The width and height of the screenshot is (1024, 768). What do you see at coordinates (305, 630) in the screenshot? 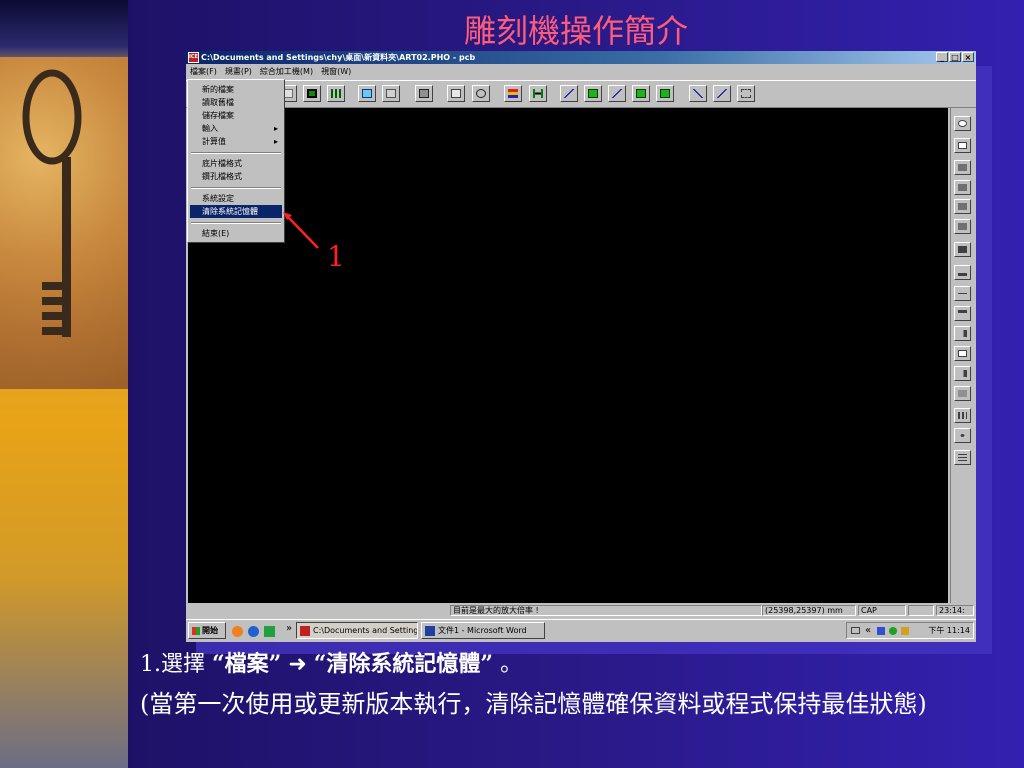
I see `pcb-app-icon` at bounding box center [305, 630].